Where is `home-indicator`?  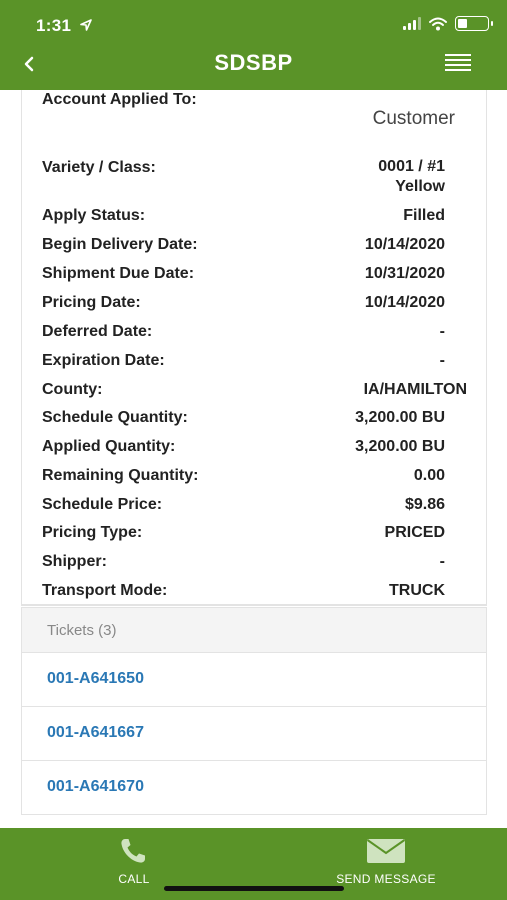
home-indicator is located at coordinates (254, 888).